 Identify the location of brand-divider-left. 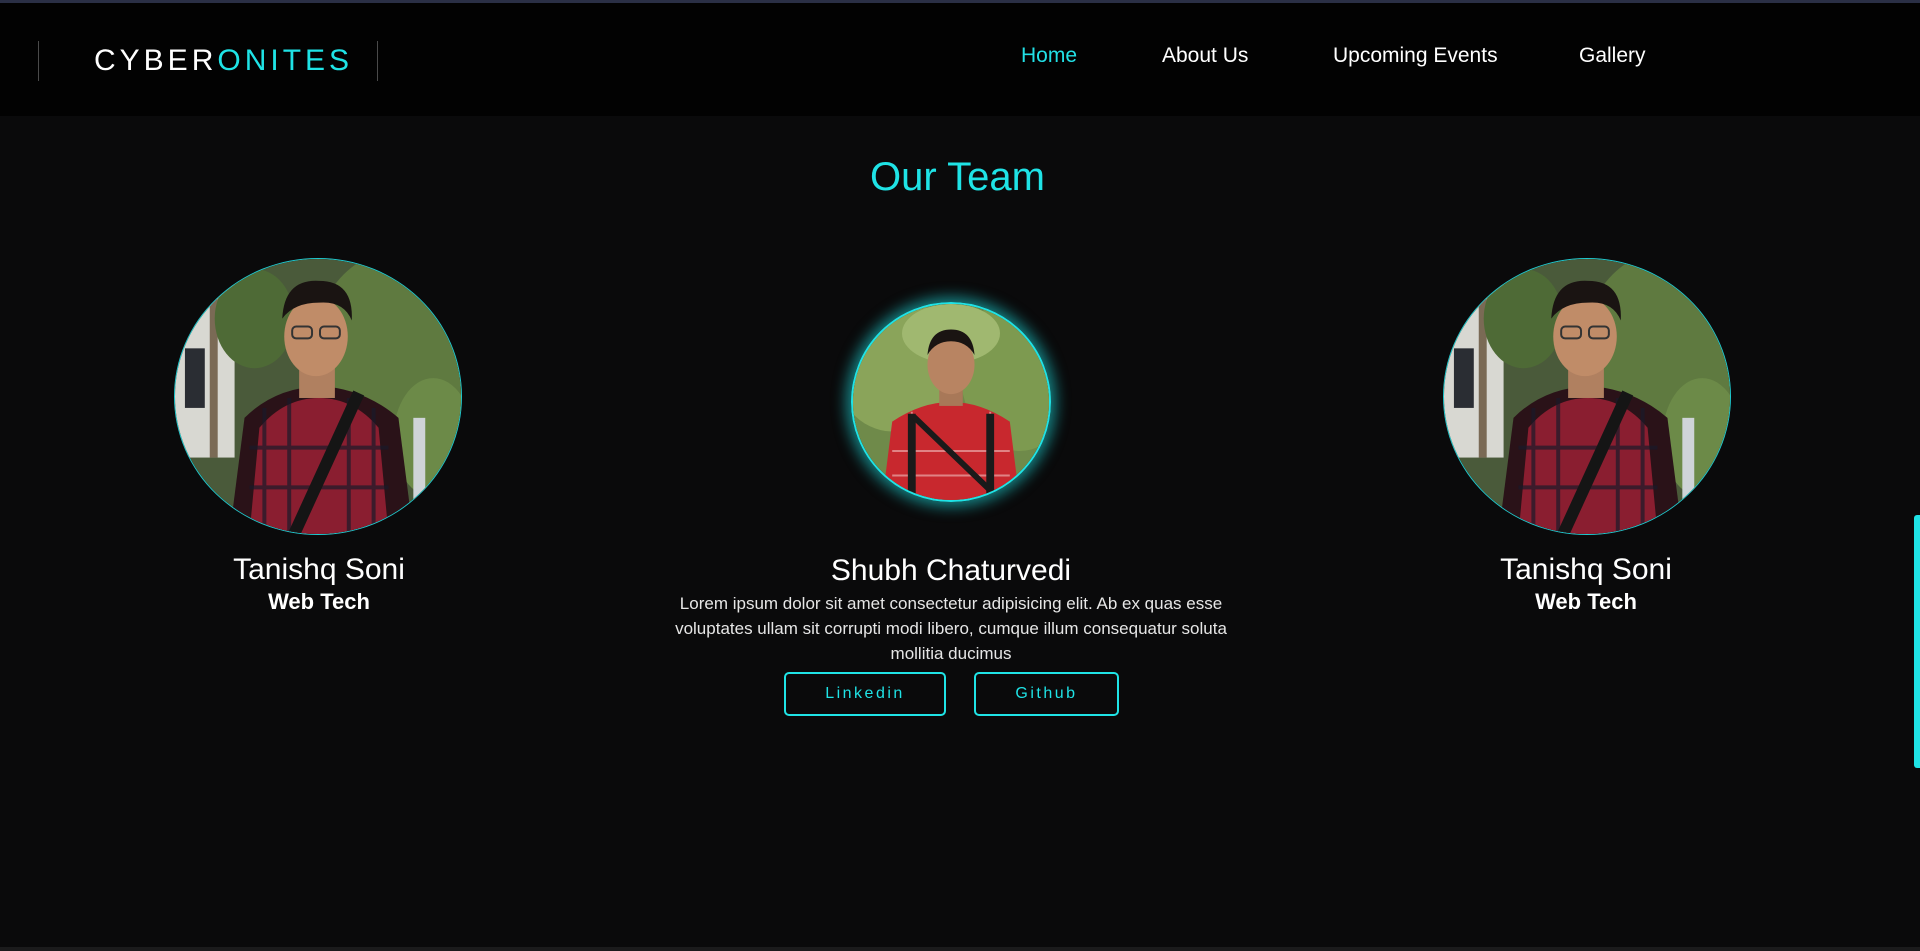
(38, 61).